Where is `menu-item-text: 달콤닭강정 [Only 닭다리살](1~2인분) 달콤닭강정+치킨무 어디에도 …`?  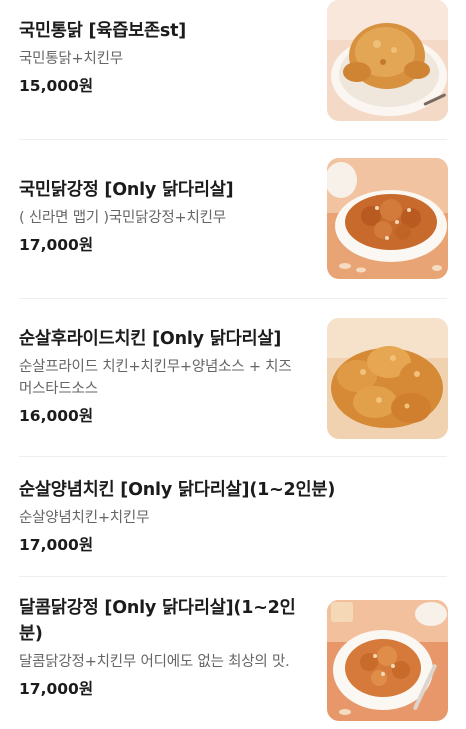 menu-item-text: 달콤닭강정 [Only 닭다리살](1~2인분) 달콤닭강정+치킨무 어디에도 … is located at coordinates (161, 647).